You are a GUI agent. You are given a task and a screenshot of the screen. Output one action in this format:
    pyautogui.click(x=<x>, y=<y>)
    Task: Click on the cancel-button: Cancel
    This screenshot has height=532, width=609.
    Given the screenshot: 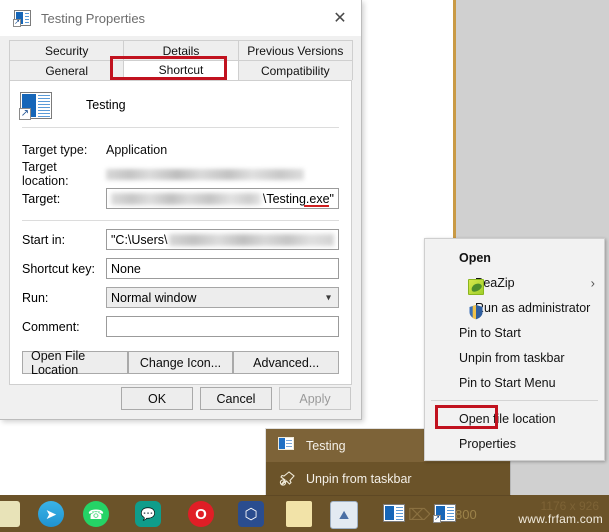 What is the action you would take?
    pyautogui.click(x=236, y=398)
    